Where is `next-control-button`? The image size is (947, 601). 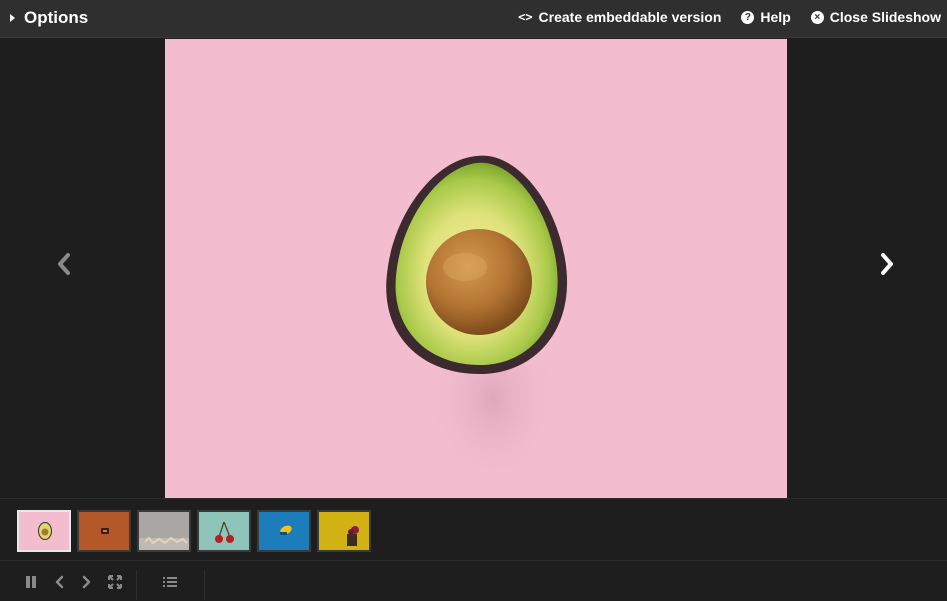 next-control-button is located at coordinates (87, 582).